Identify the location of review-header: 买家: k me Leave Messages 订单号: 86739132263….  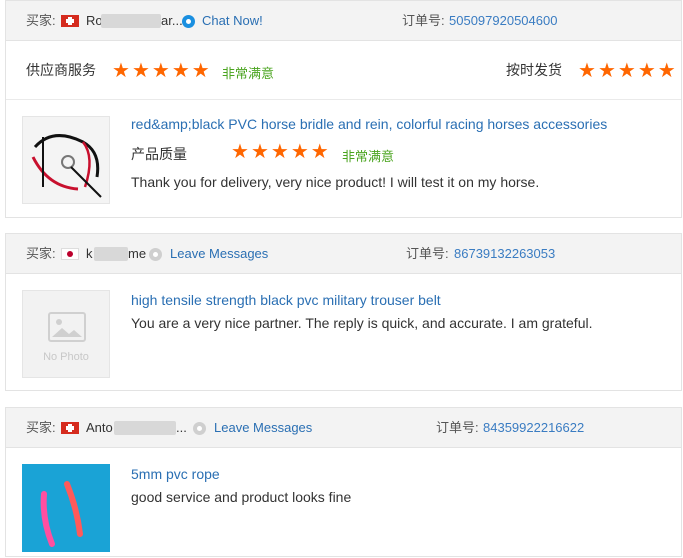
(343, 254).